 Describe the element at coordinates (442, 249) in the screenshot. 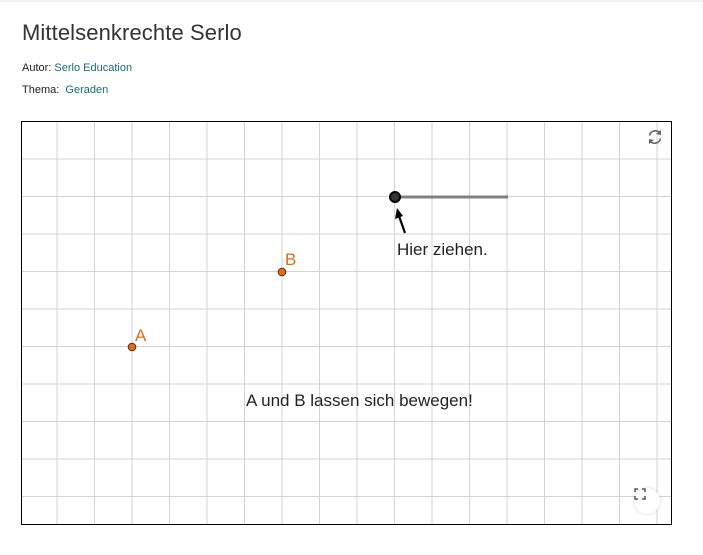

I see `slider-hint-text: Hier ziehen.` at that location.